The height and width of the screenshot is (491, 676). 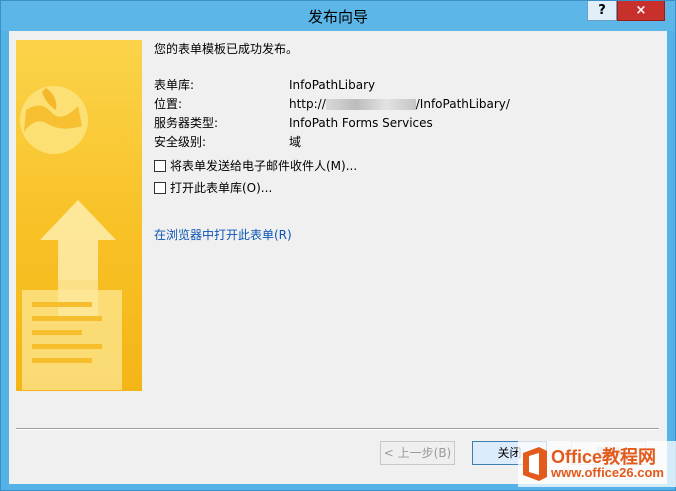 What do you see at coordinates (462, 104) in the screenshot?
I see `url-suffix: /InfoPathLibary/` at bounding box center [462, 104].